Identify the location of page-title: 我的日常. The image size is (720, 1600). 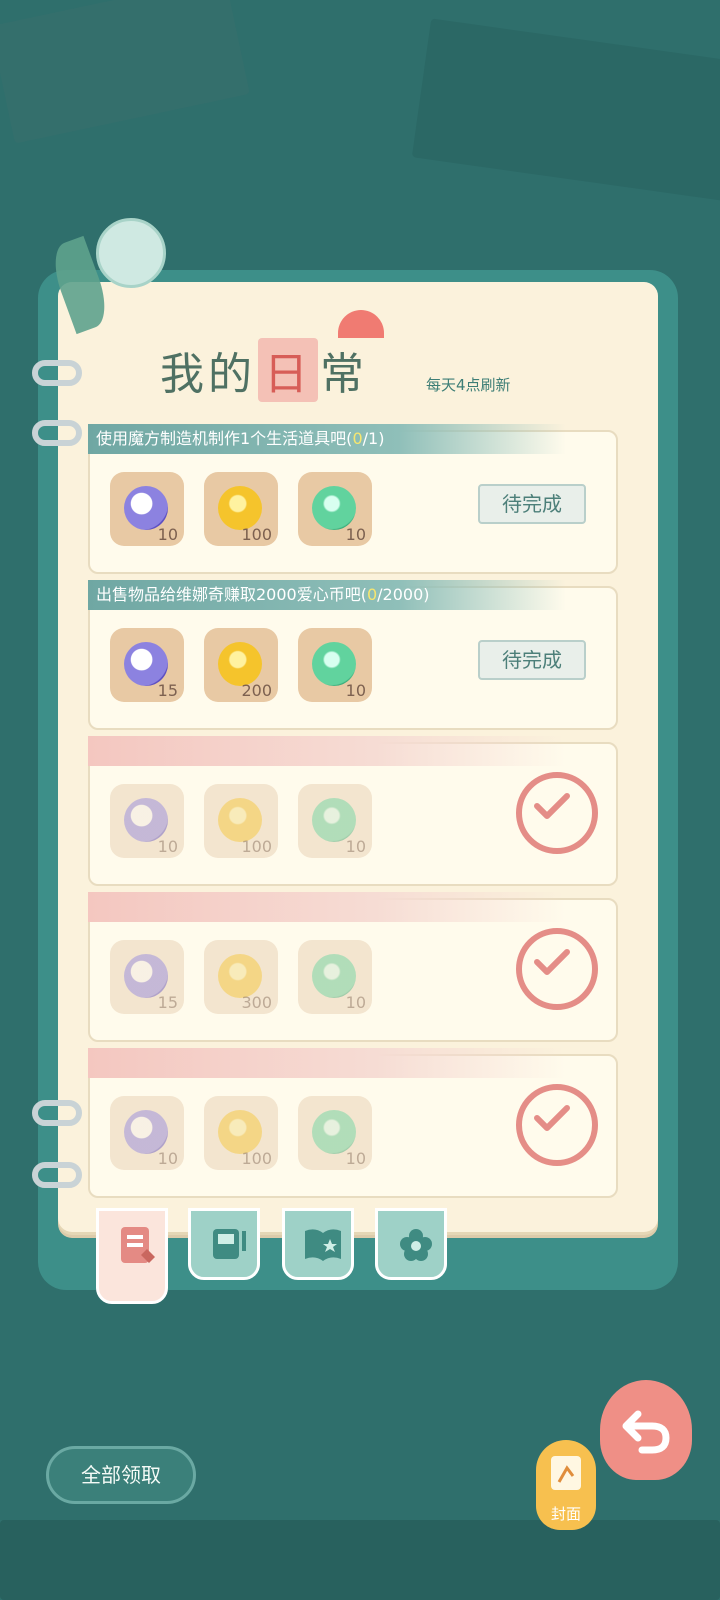
(264, 370).